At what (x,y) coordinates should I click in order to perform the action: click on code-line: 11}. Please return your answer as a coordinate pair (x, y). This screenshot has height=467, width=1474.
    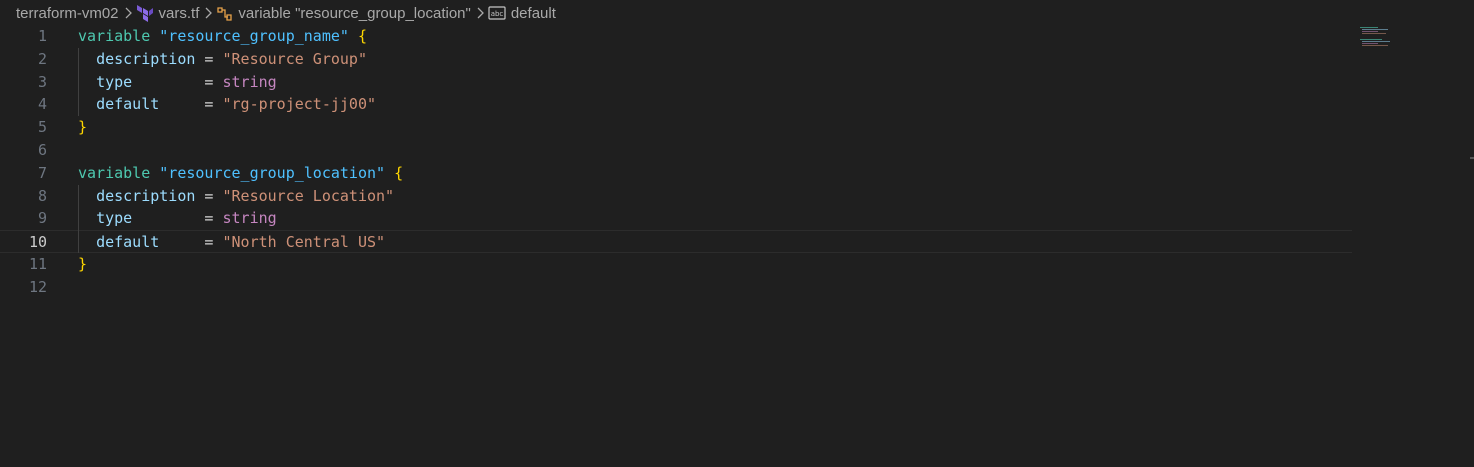
    Looking at the image, I should click on (676, 264).